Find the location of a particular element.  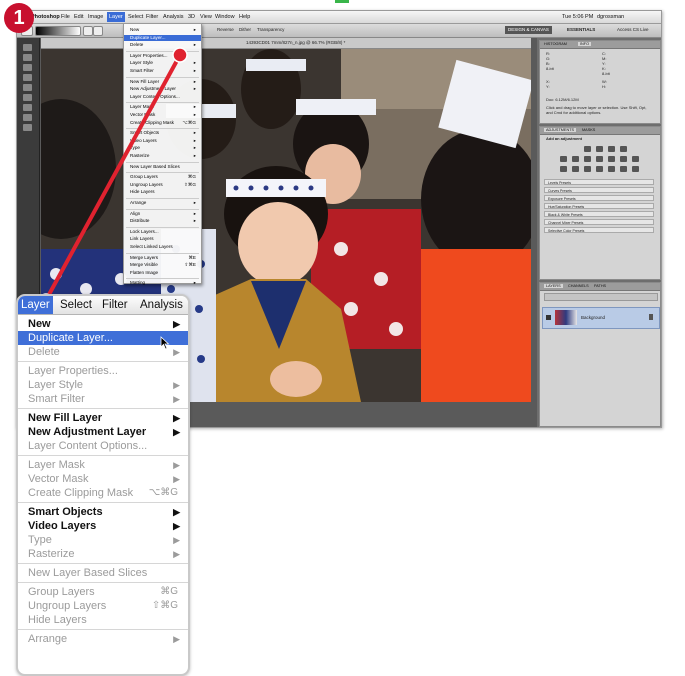

menu-layer: Layer is located at coordinates (116, 17).